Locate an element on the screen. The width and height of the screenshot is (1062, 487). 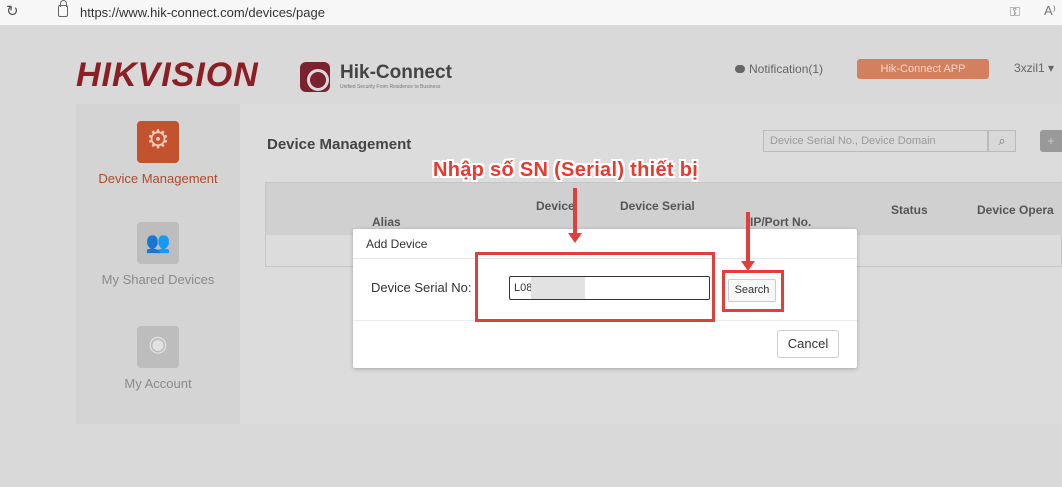
add-device-icon: + is located at coordinates (1051, 141).